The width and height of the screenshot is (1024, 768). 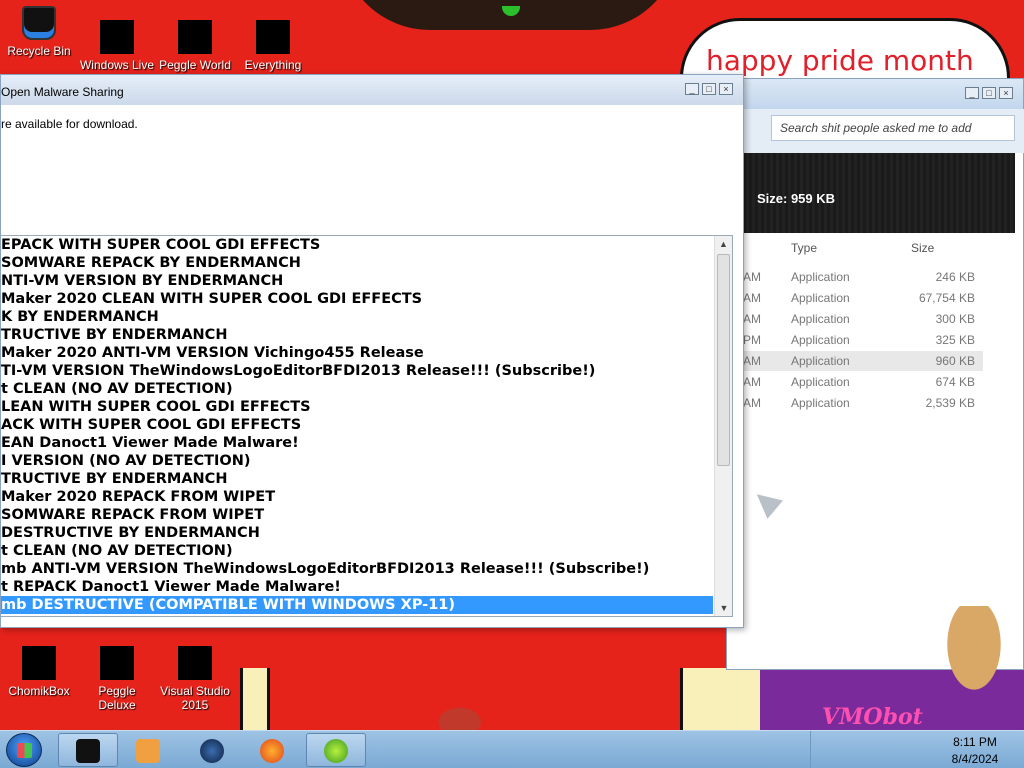 I want to click on green-app-icon, so click(x=336, y=751).